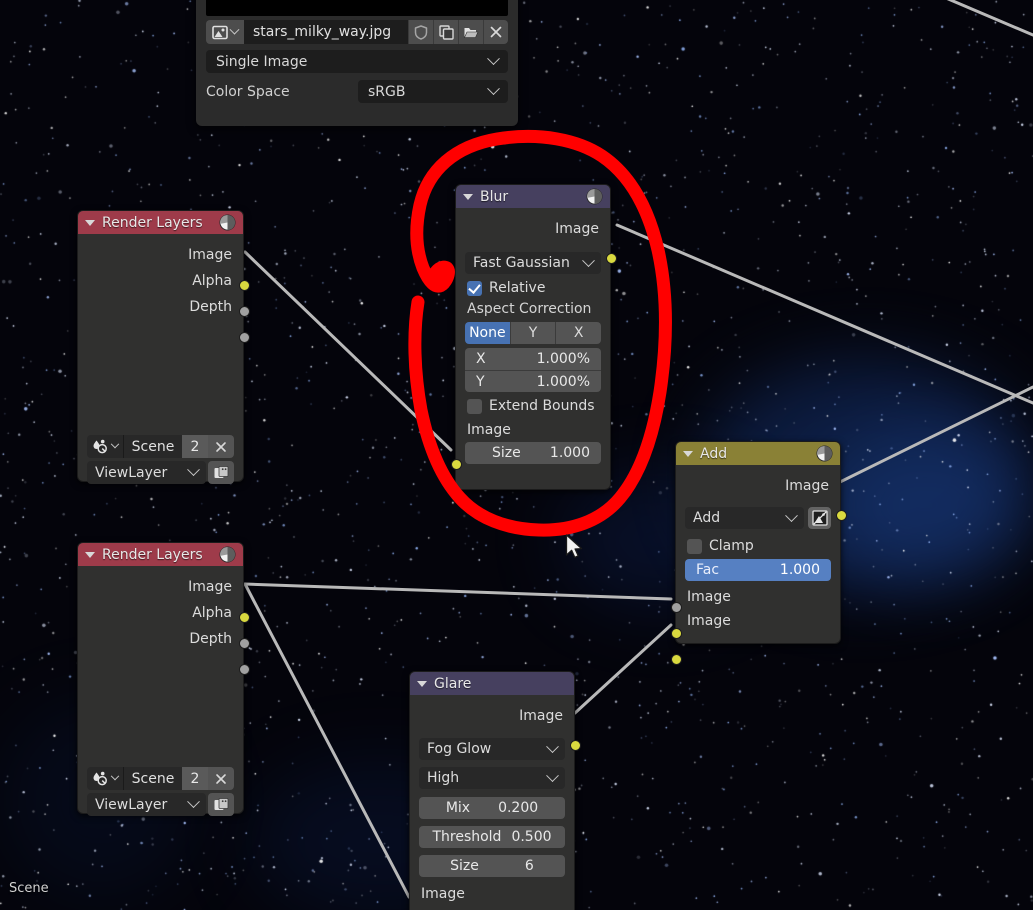  I want to click on glare-quality-dropdown: High, so click(492, 778).